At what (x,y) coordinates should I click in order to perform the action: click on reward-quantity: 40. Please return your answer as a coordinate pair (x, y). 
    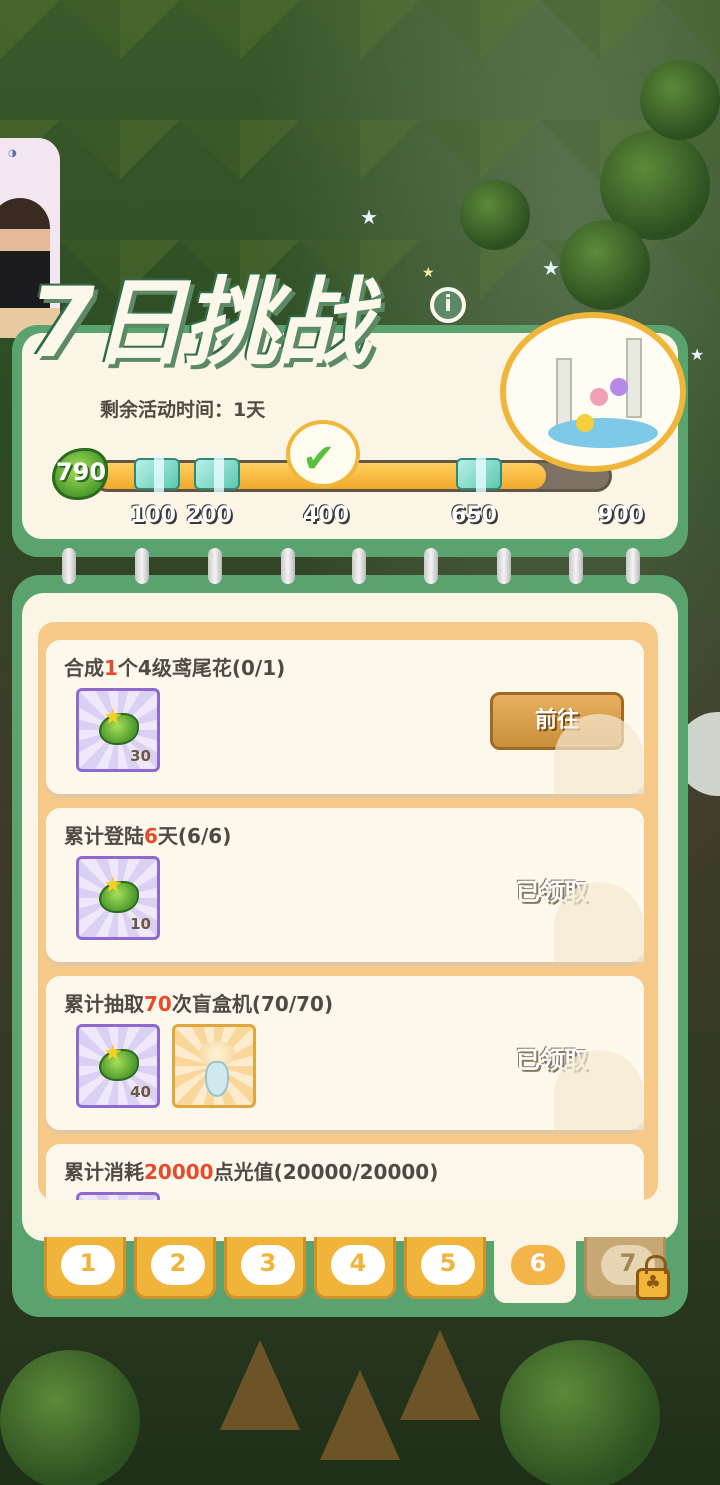
    Looking at the image, I should click on (140, 1092).